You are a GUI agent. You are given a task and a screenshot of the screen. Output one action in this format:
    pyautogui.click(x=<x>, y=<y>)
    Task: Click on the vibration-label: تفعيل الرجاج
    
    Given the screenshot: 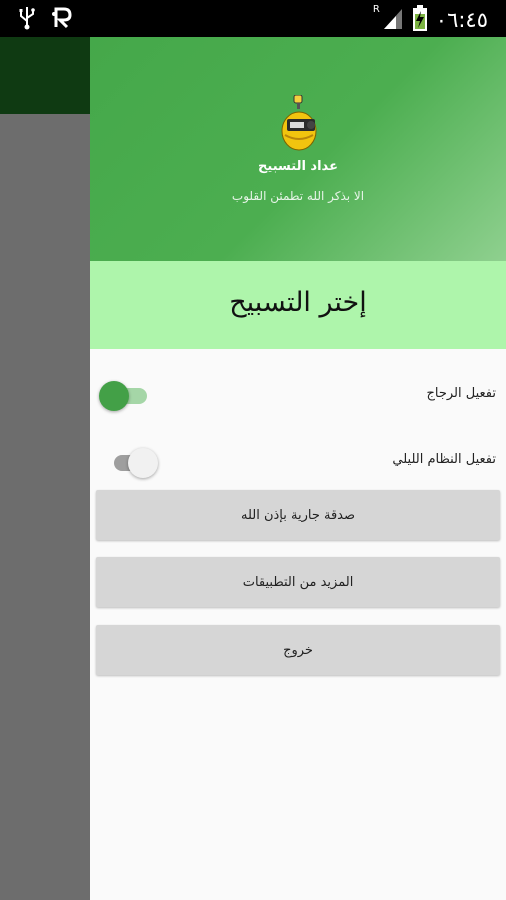 What is the action you would take?
    pyautogui.click(x=461, y=393)
    